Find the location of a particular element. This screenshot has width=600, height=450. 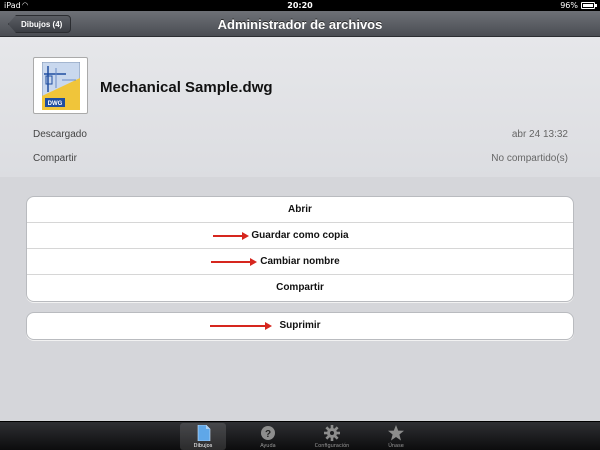

downloaded-label: Descargado is located at coordinates (60, 134).